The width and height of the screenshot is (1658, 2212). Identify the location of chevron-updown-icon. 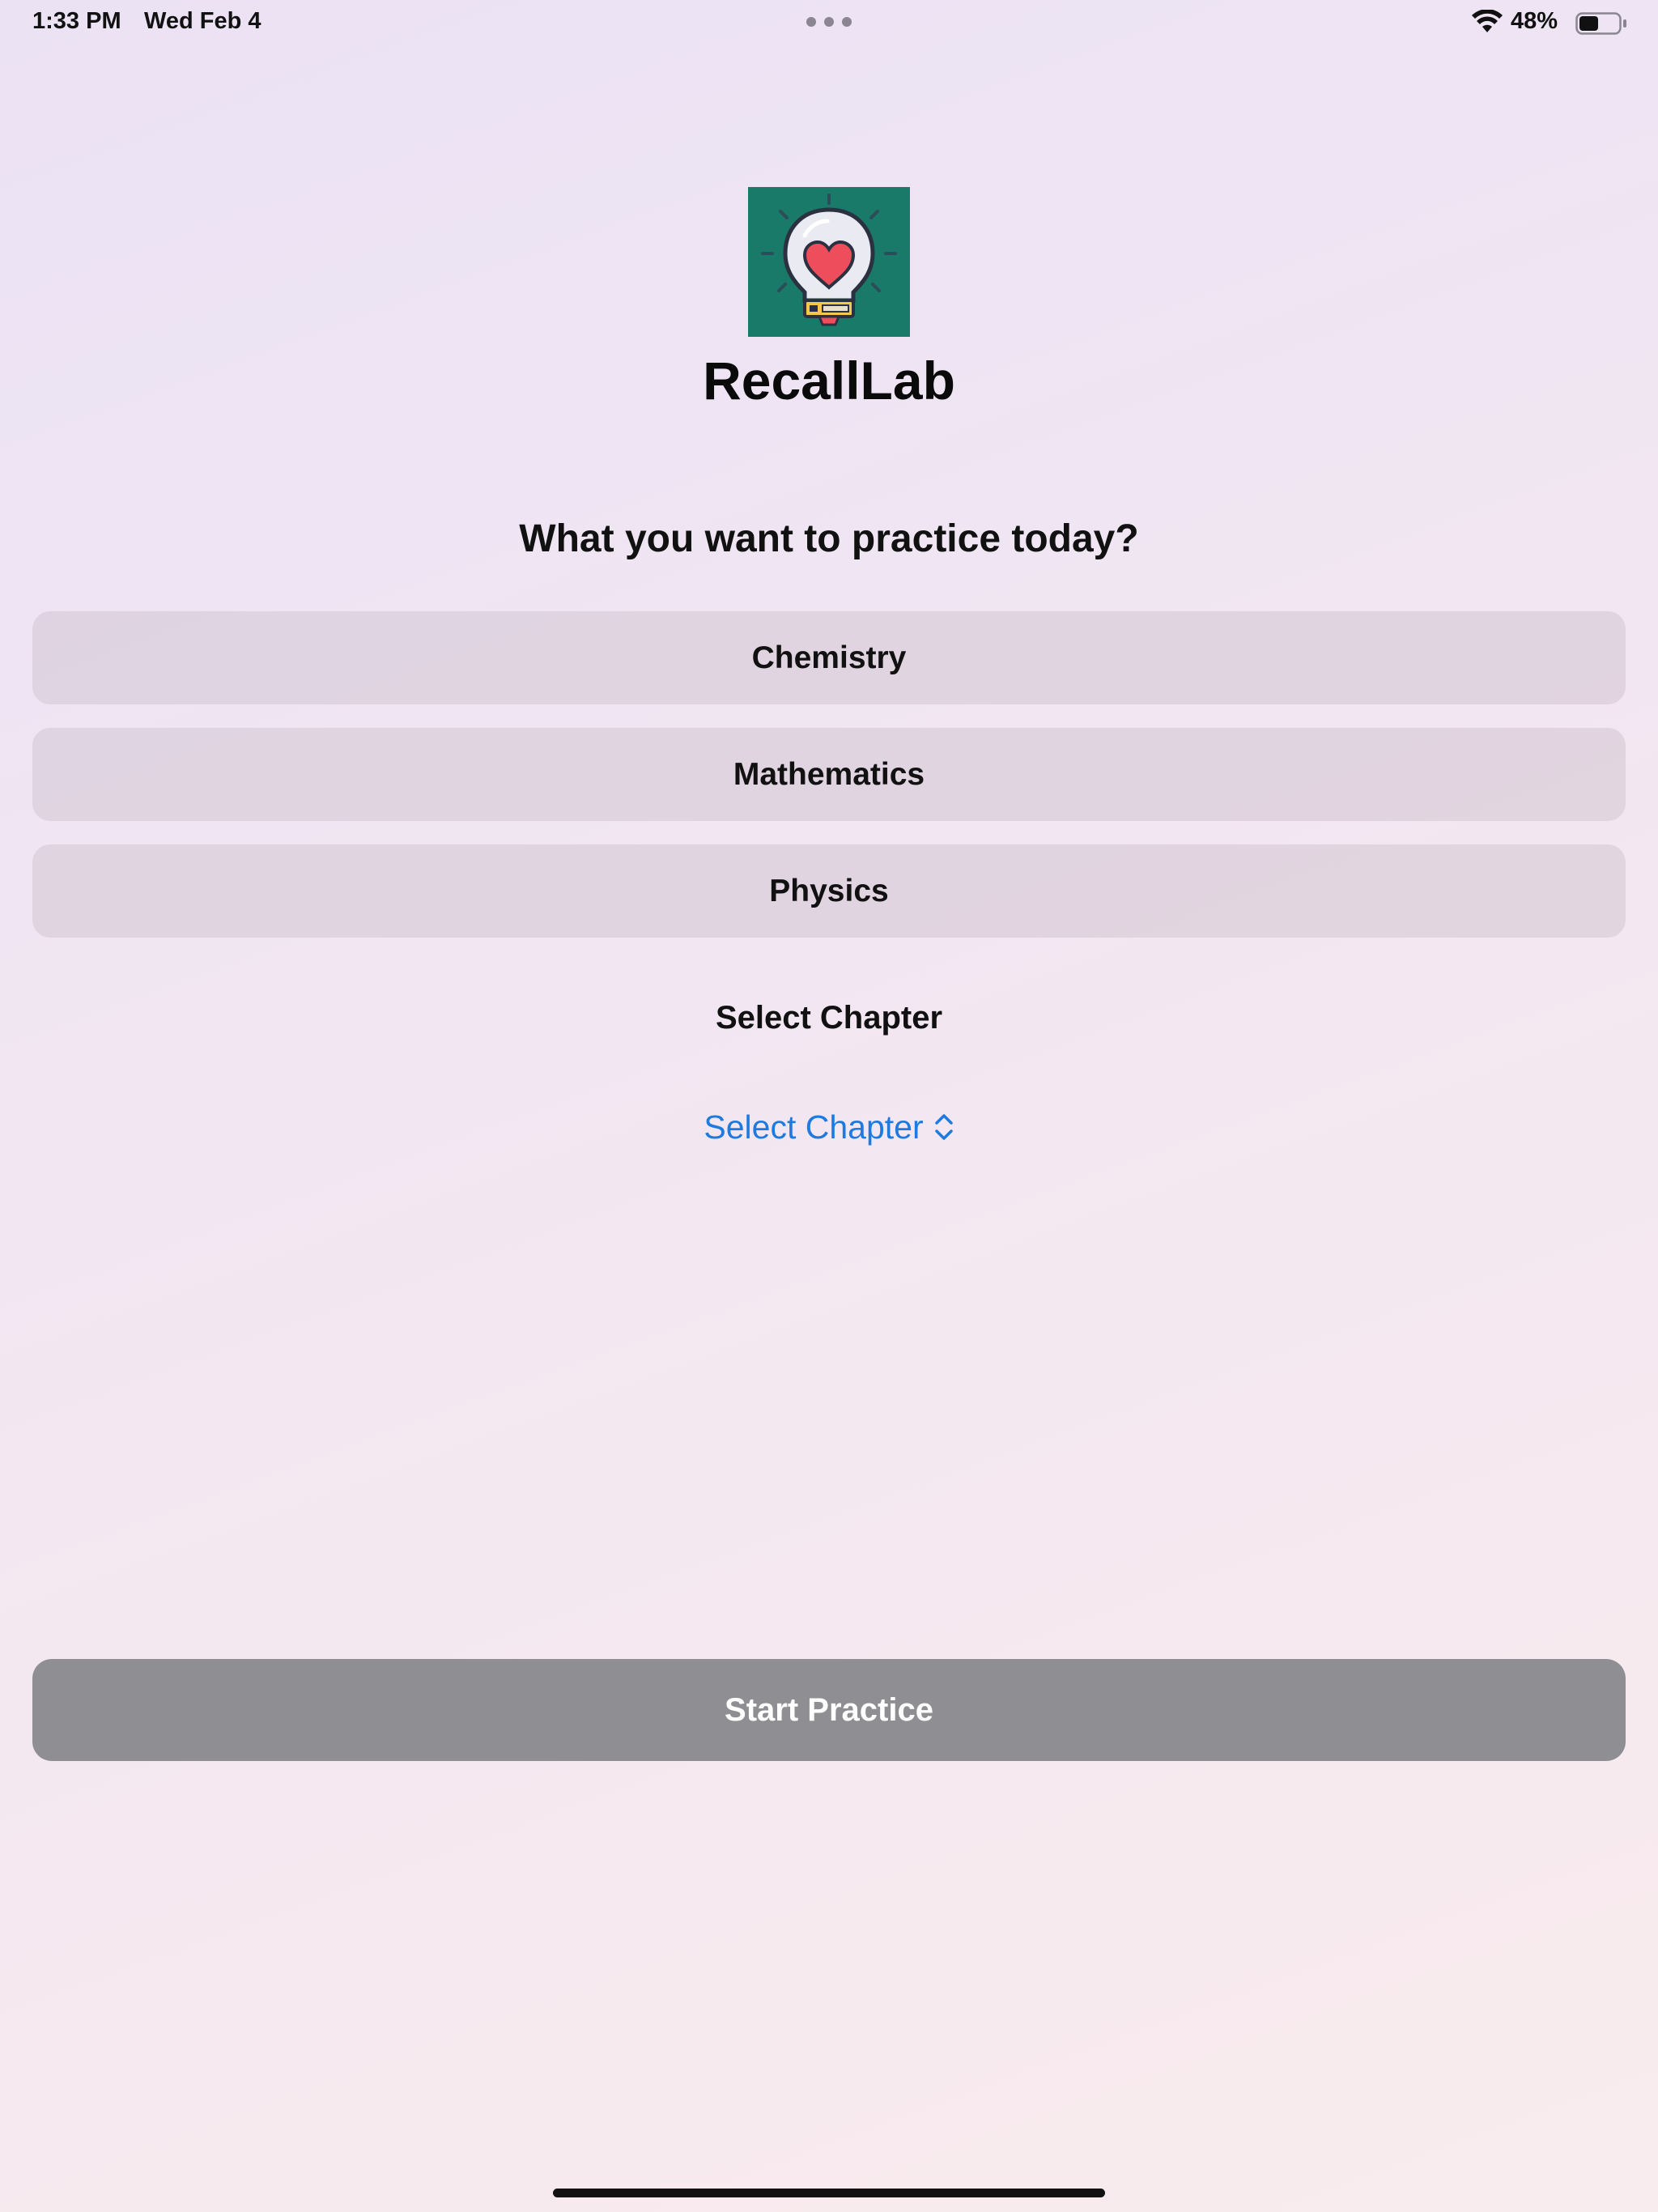
(943, 1127).